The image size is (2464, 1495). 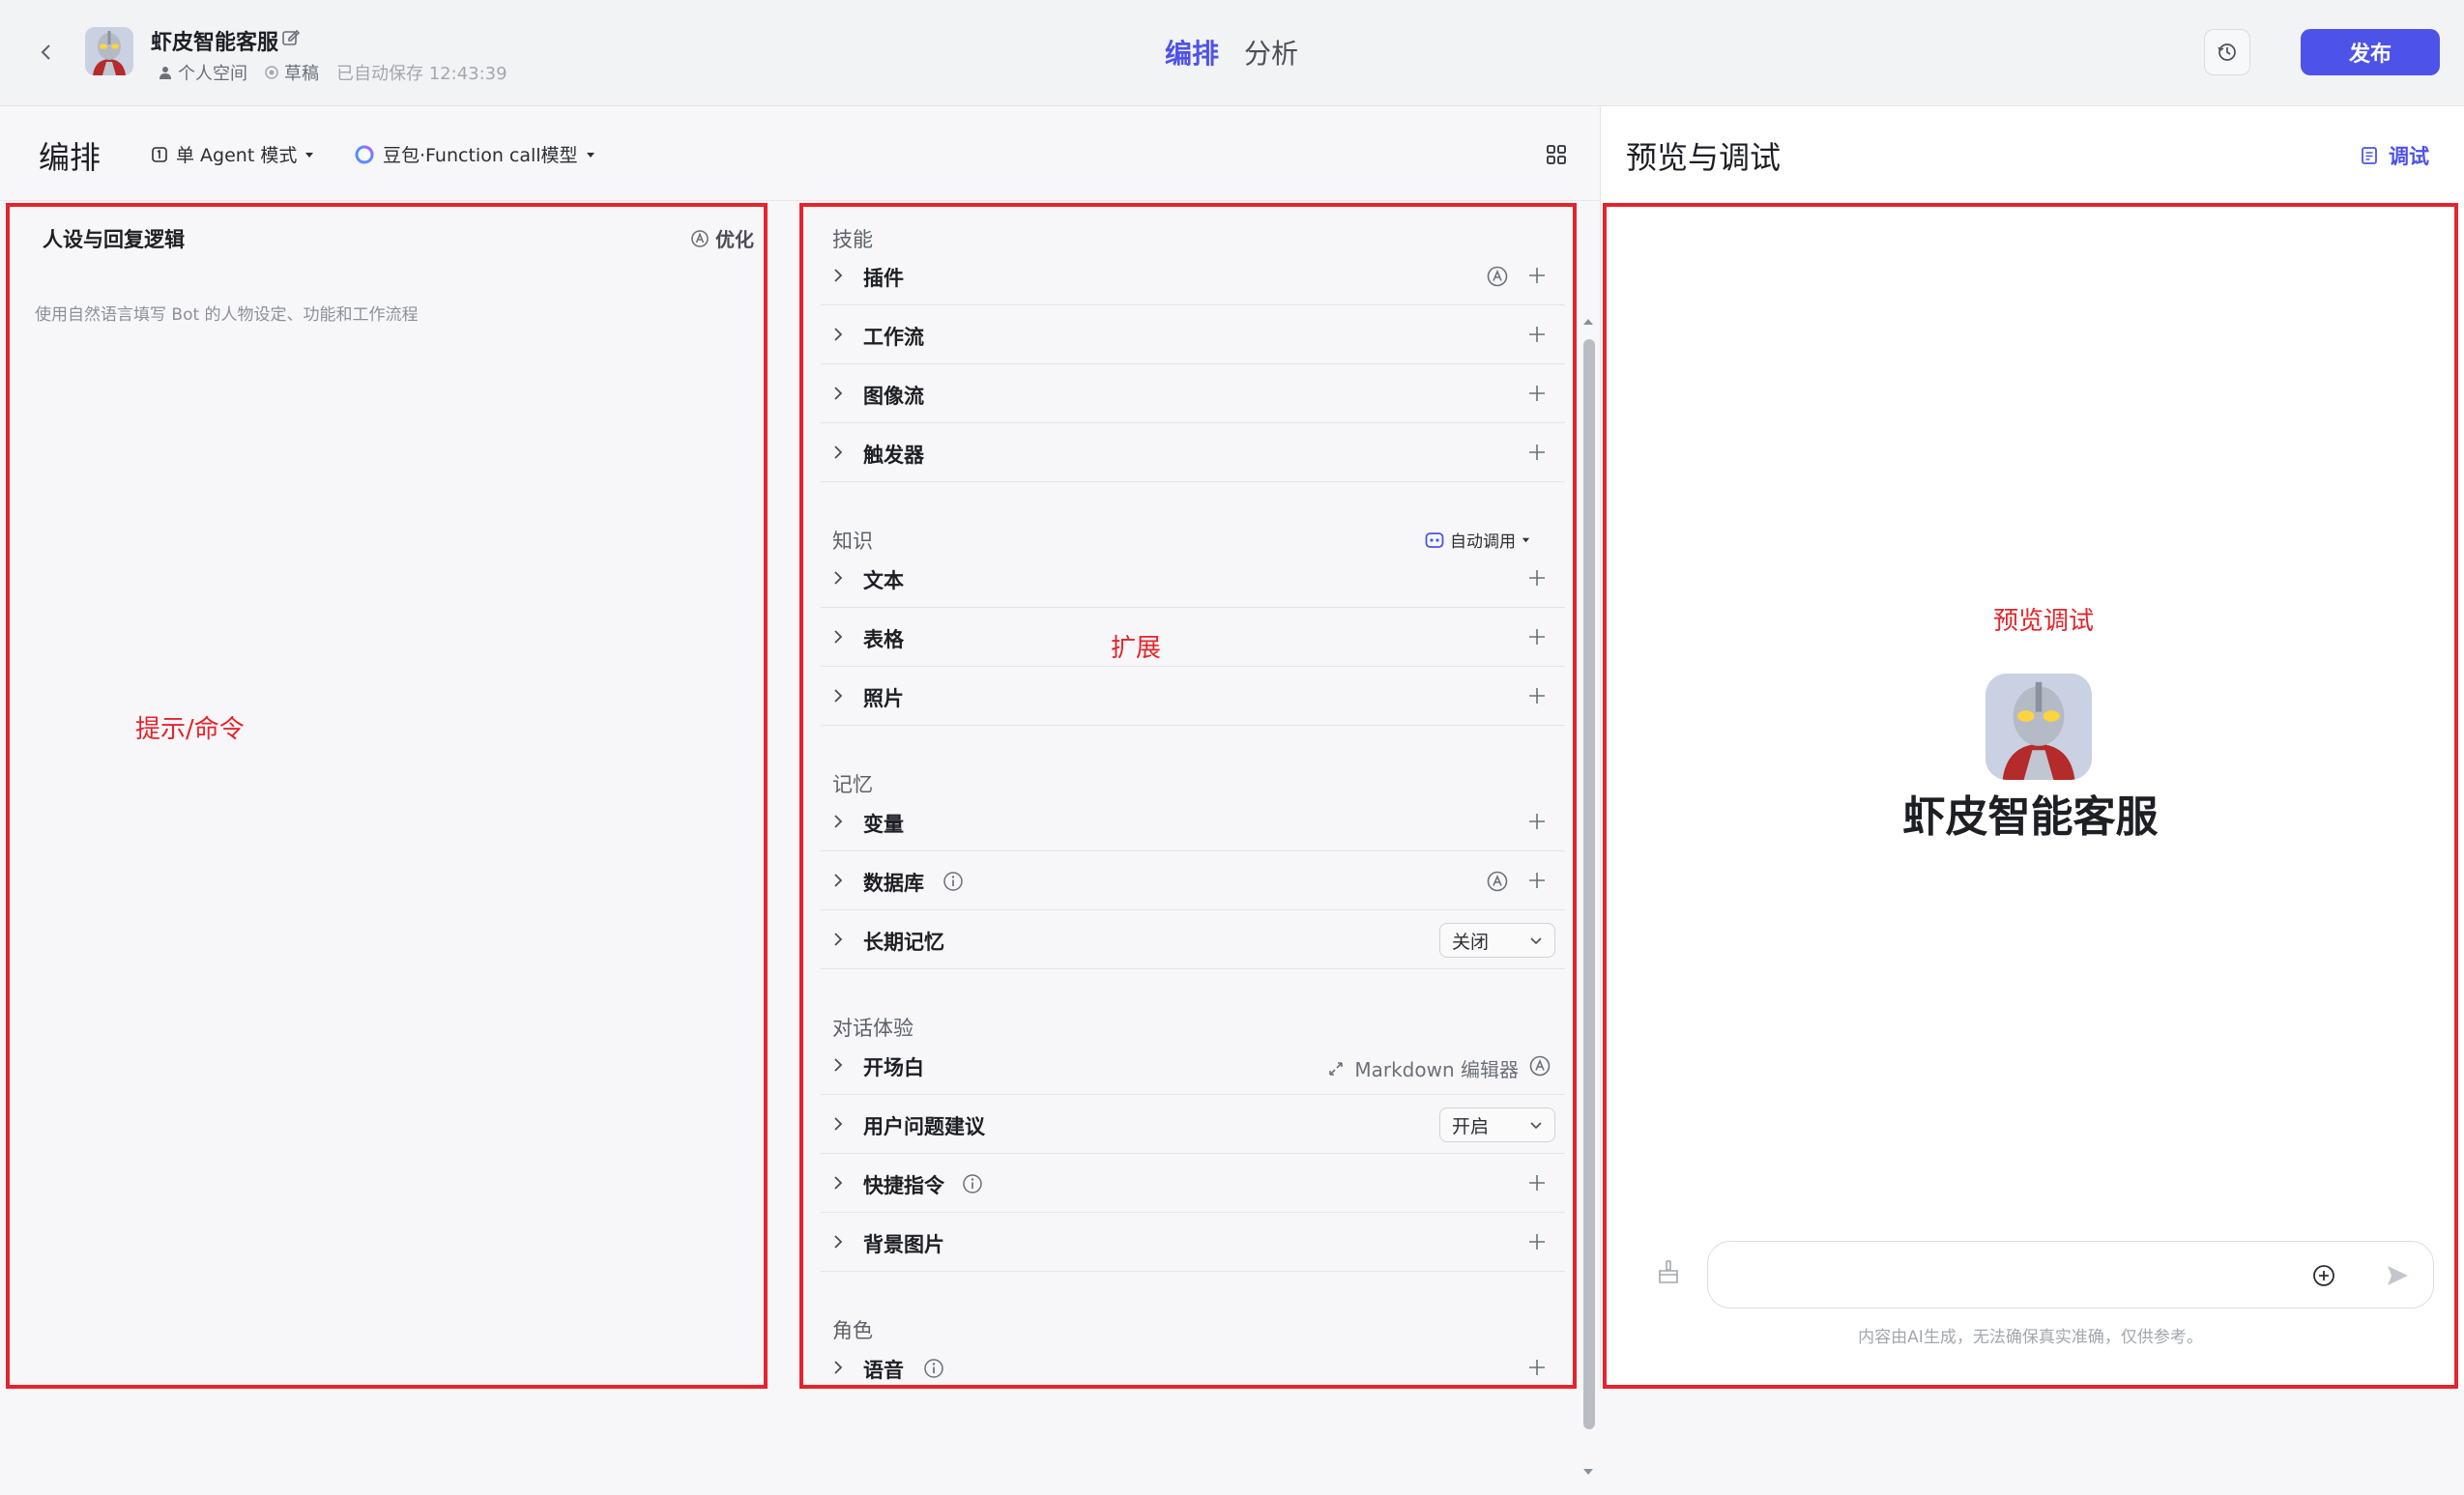 I want to click on back-button, so click(x=47, y=52).